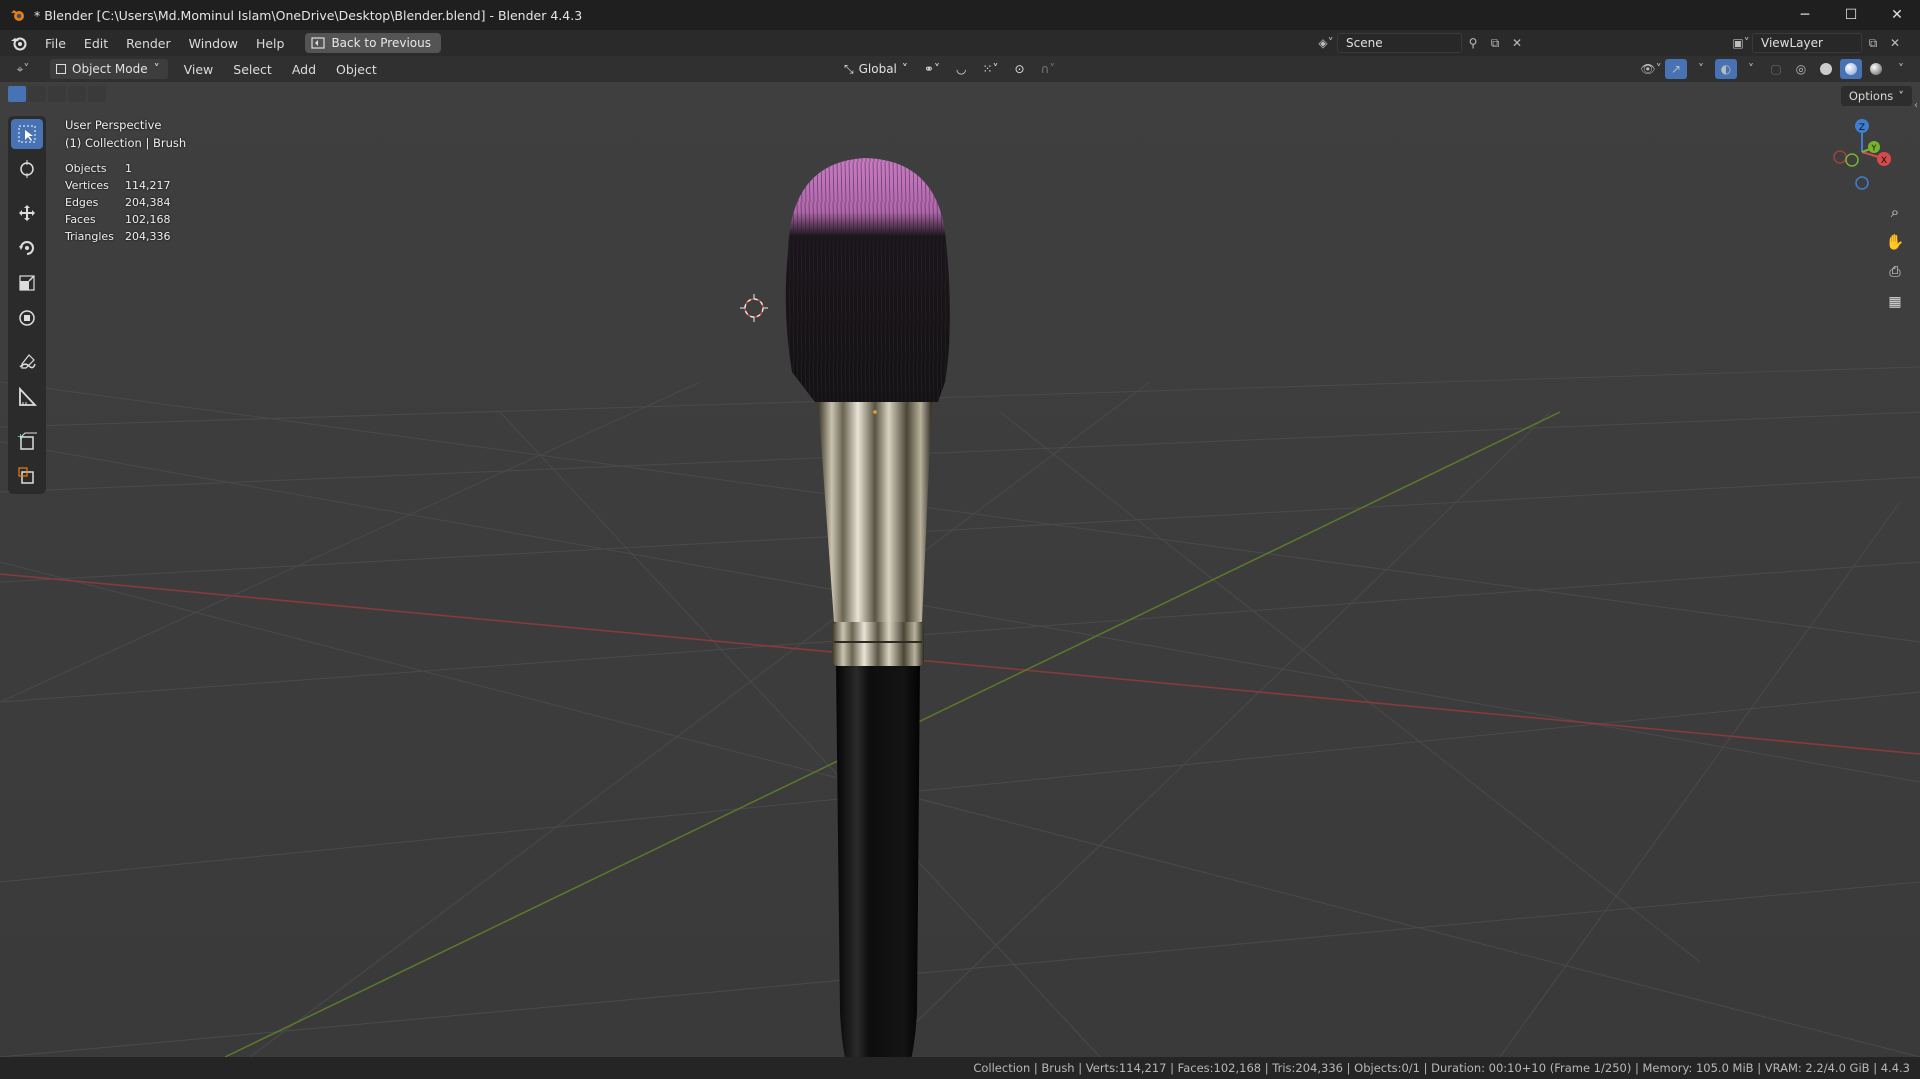 Image resolution: width=1920 pixels, height=1079 pixels. What do you see at coordinates (1807, 43) in the screenshot?
I see `view-layer-name-field: ViewLayer` at bounding box center [1807, 43].